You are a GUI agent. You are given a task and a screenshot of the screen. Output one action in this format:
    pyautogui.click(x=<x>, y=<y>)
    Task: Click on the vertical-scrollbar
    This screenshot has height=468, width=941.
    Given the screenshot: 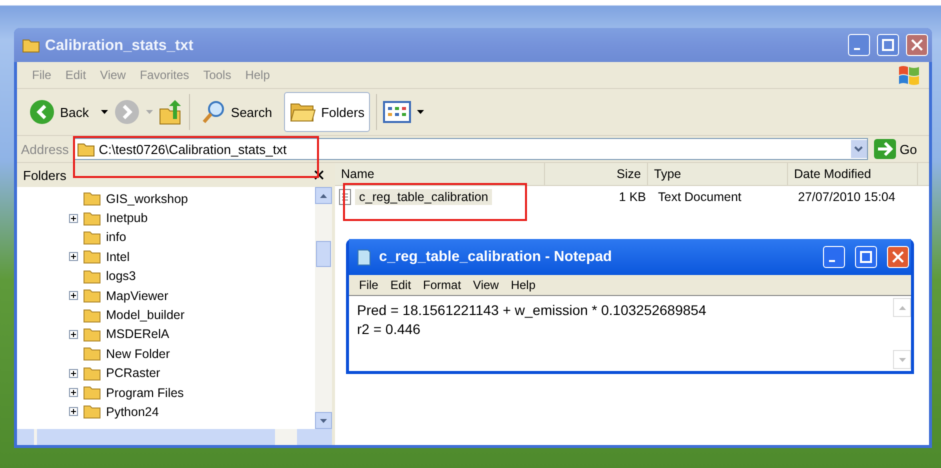 What is the action you would take?
    pyautogui.click(x=323, y=308)
    